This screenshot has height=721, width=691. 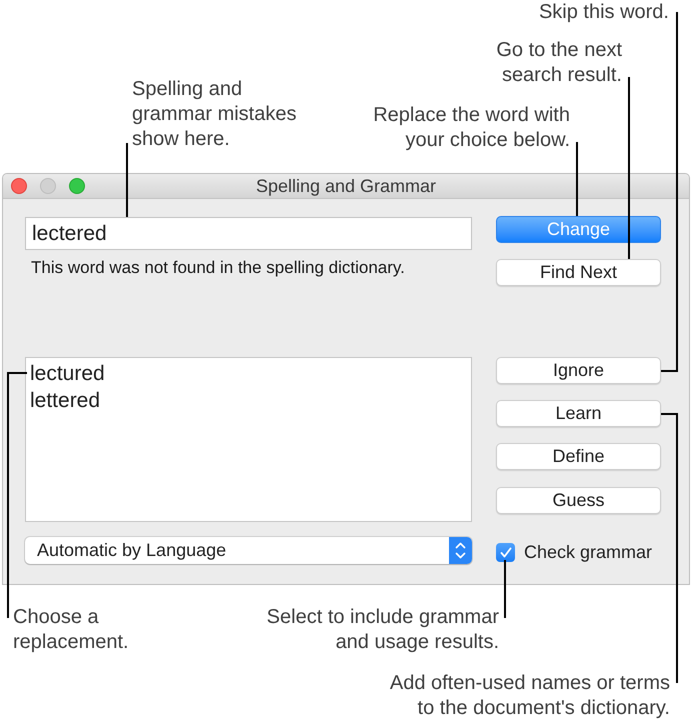 I want to click on callout-text: Select to include grammar and usage results., so click(x=382, y=630).